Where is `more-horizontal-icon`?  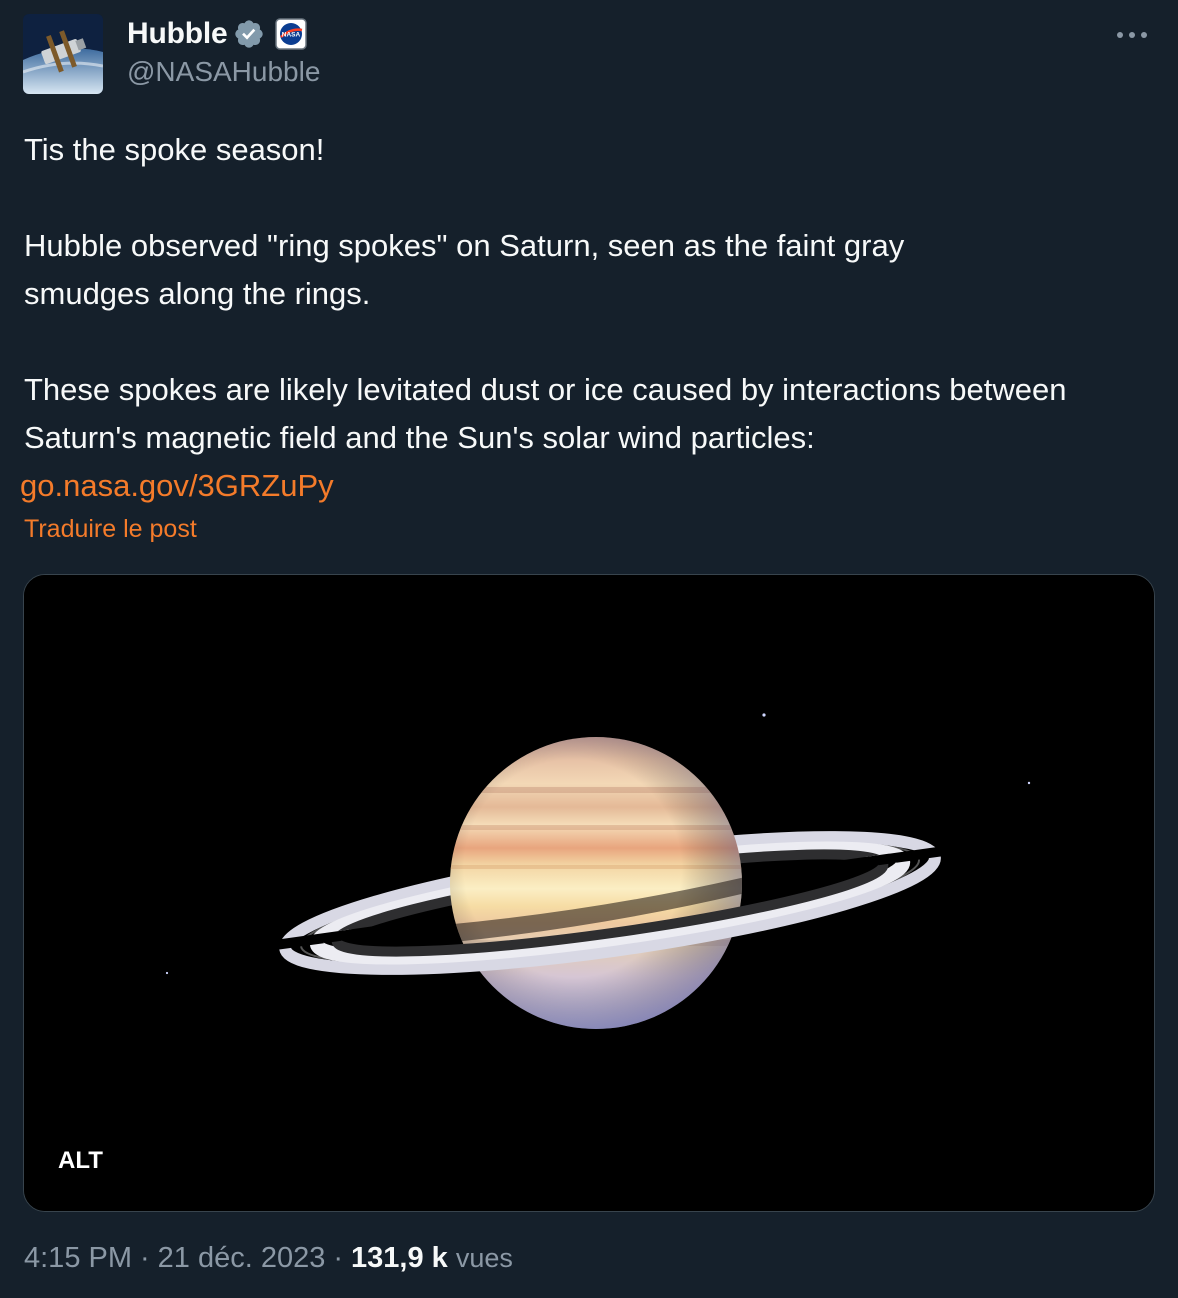
more-horizontal-icon is located at coordinates (1132, 35).